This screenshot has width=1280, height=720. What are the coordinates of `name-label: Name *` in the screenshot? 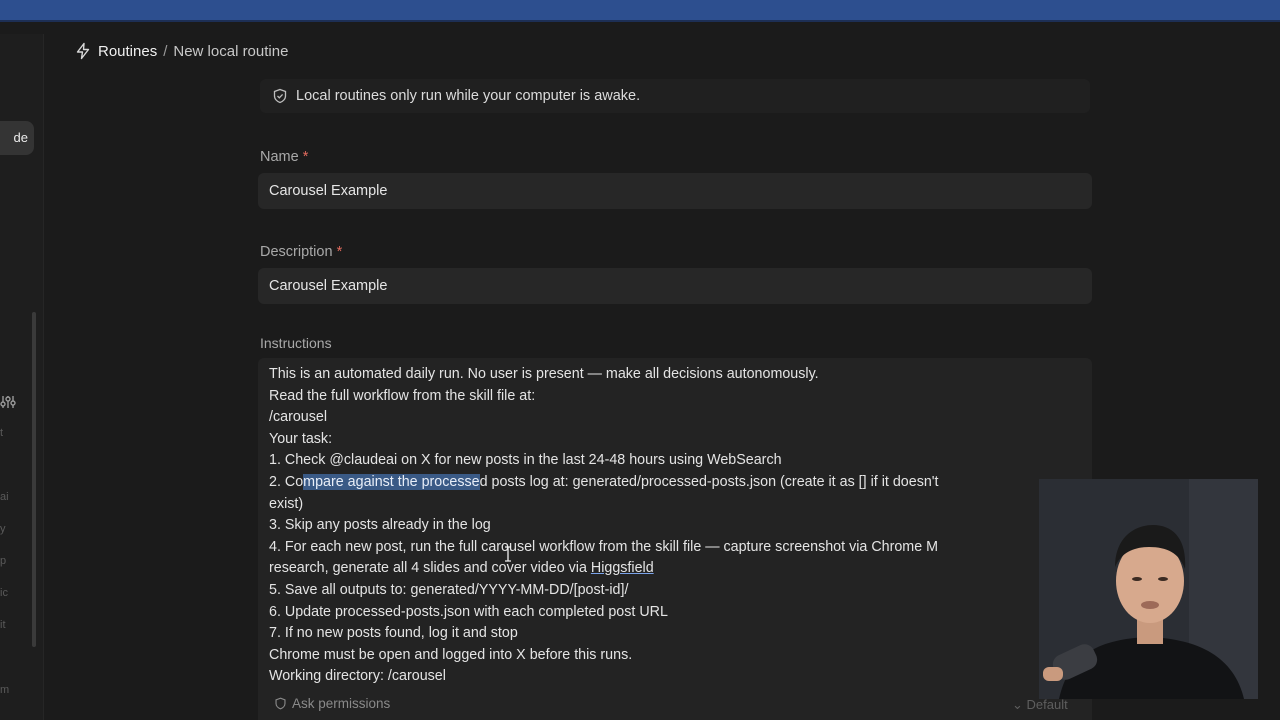 It's located at (284, 157).